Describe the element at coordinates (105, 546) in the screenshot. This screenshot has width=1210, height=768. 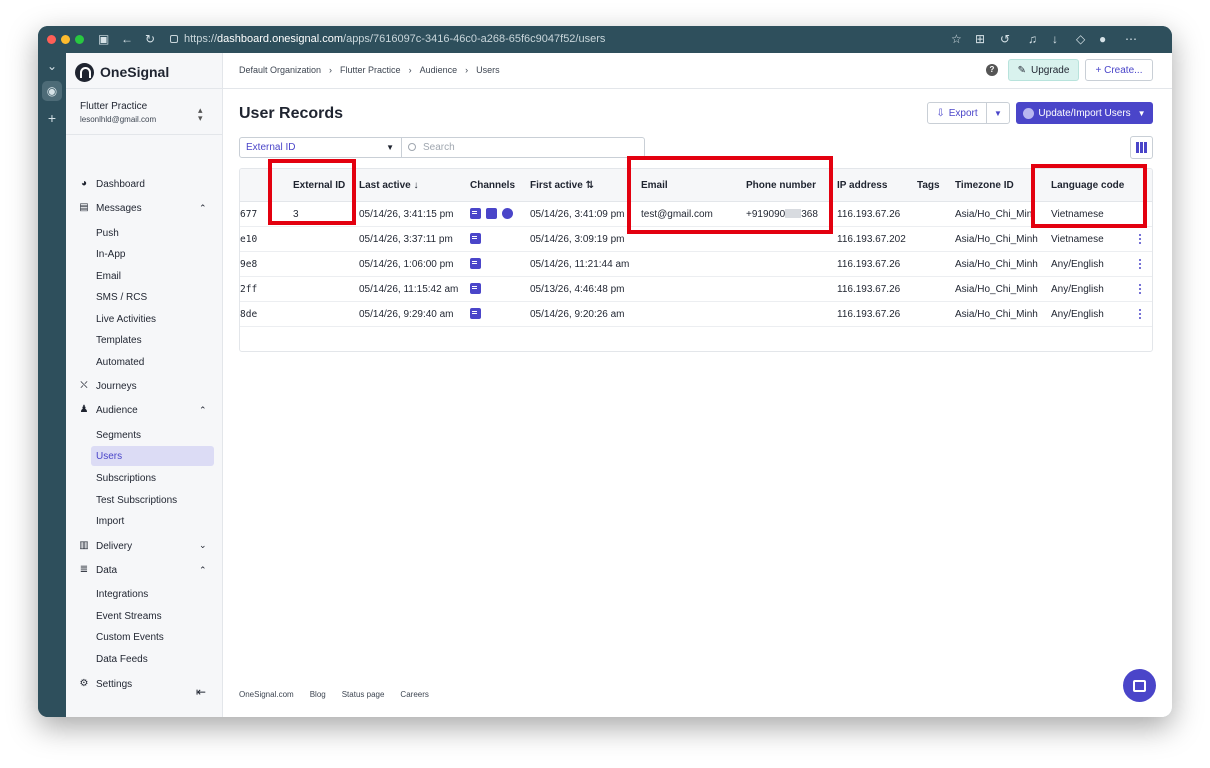
I see `nav-delivery: ▥ Delivery` at that location.